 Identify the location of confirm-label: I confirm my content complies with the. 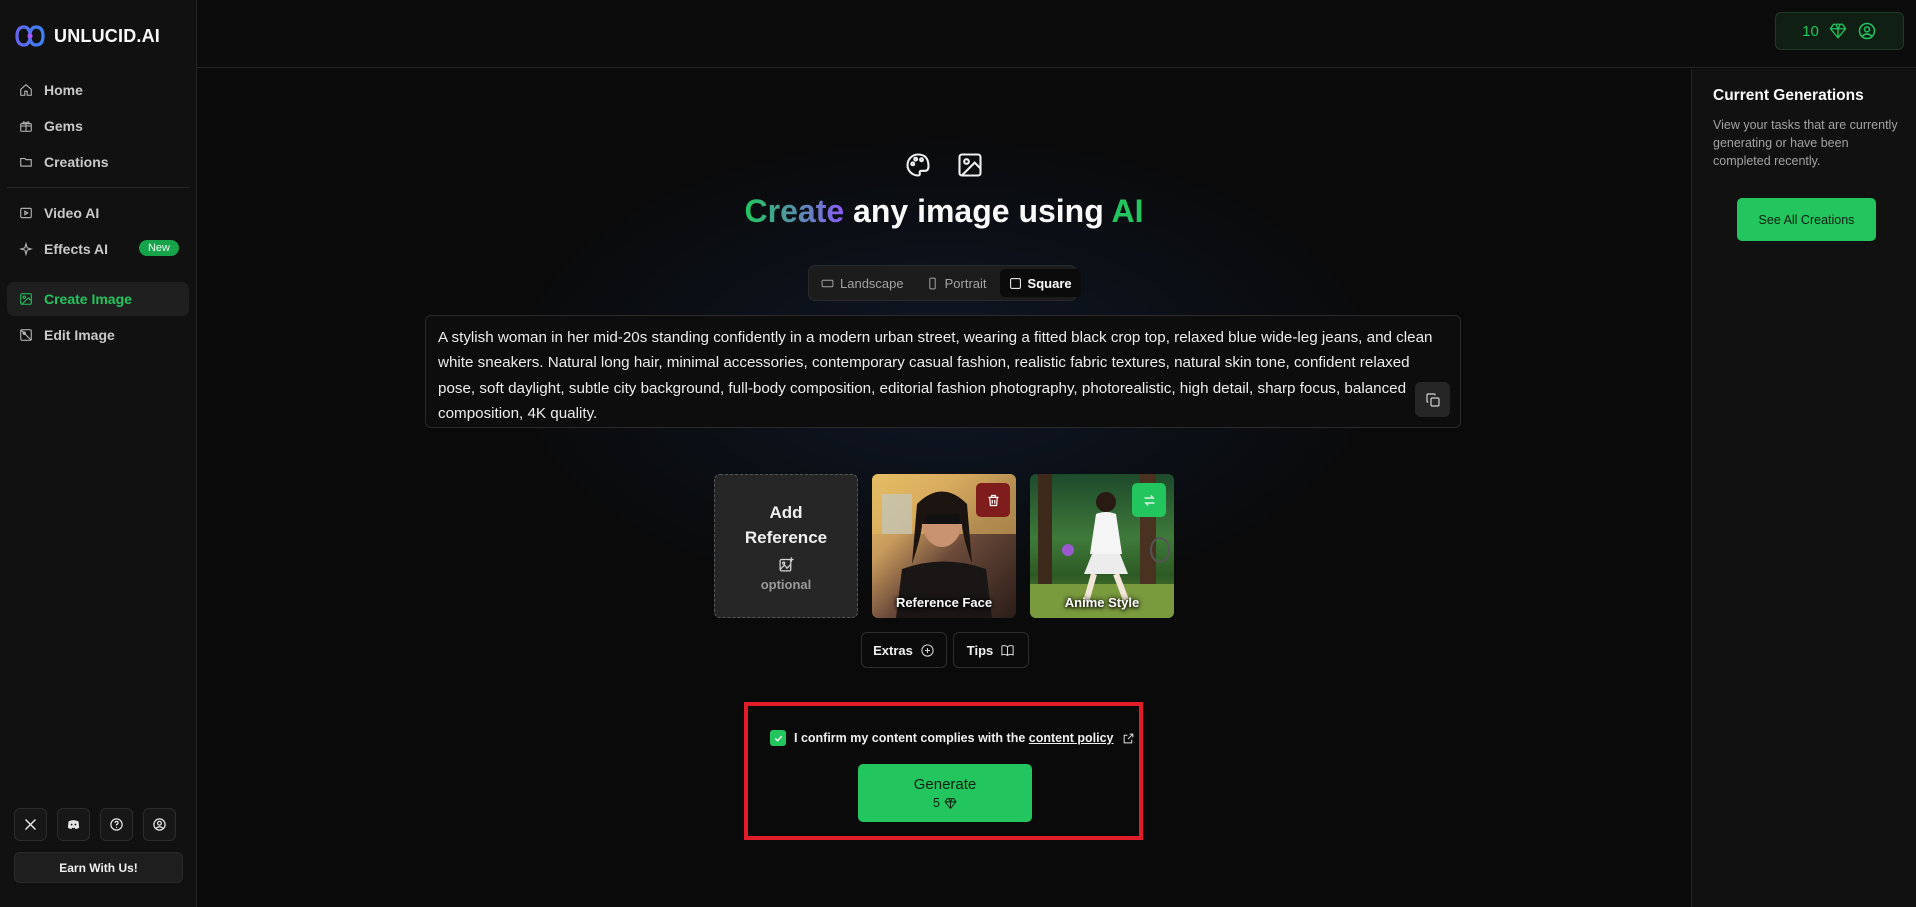
(911, 738).